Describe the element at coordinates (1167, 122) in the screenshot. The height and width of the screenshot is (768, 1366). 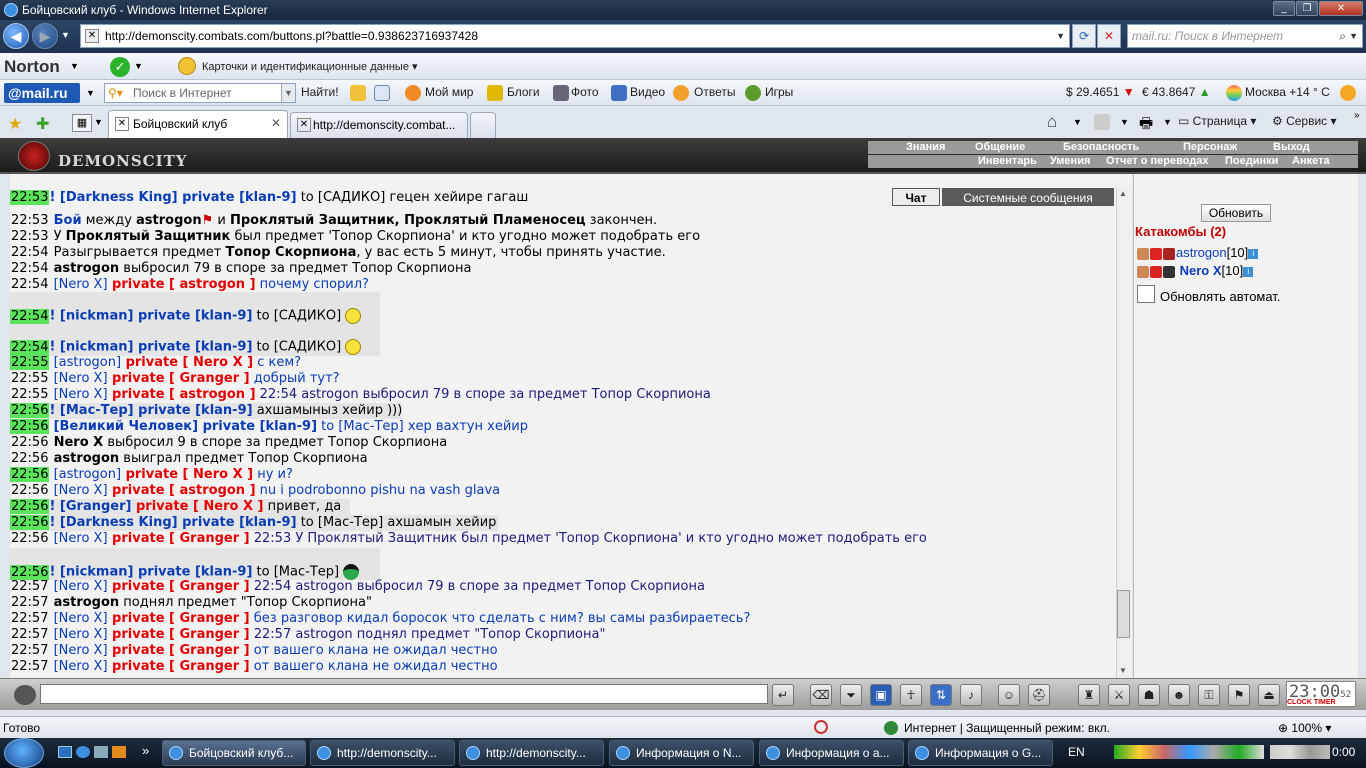
I see `print-dropdown-icon: ▼` at that location.